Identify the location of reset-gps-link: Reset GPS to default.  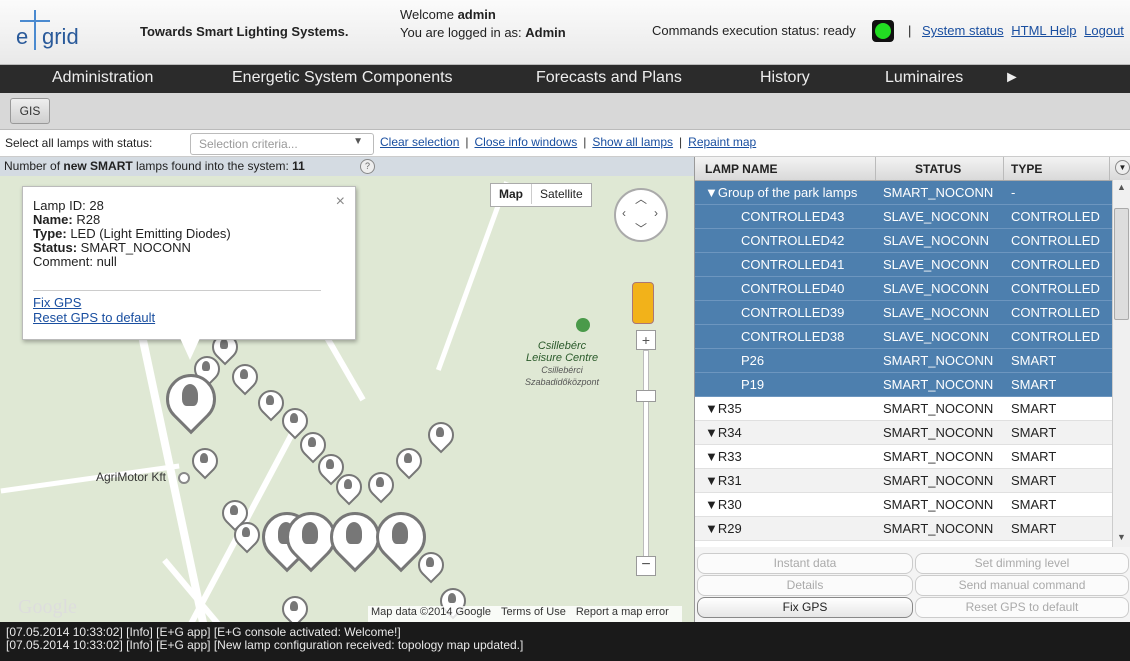
(94, 317).